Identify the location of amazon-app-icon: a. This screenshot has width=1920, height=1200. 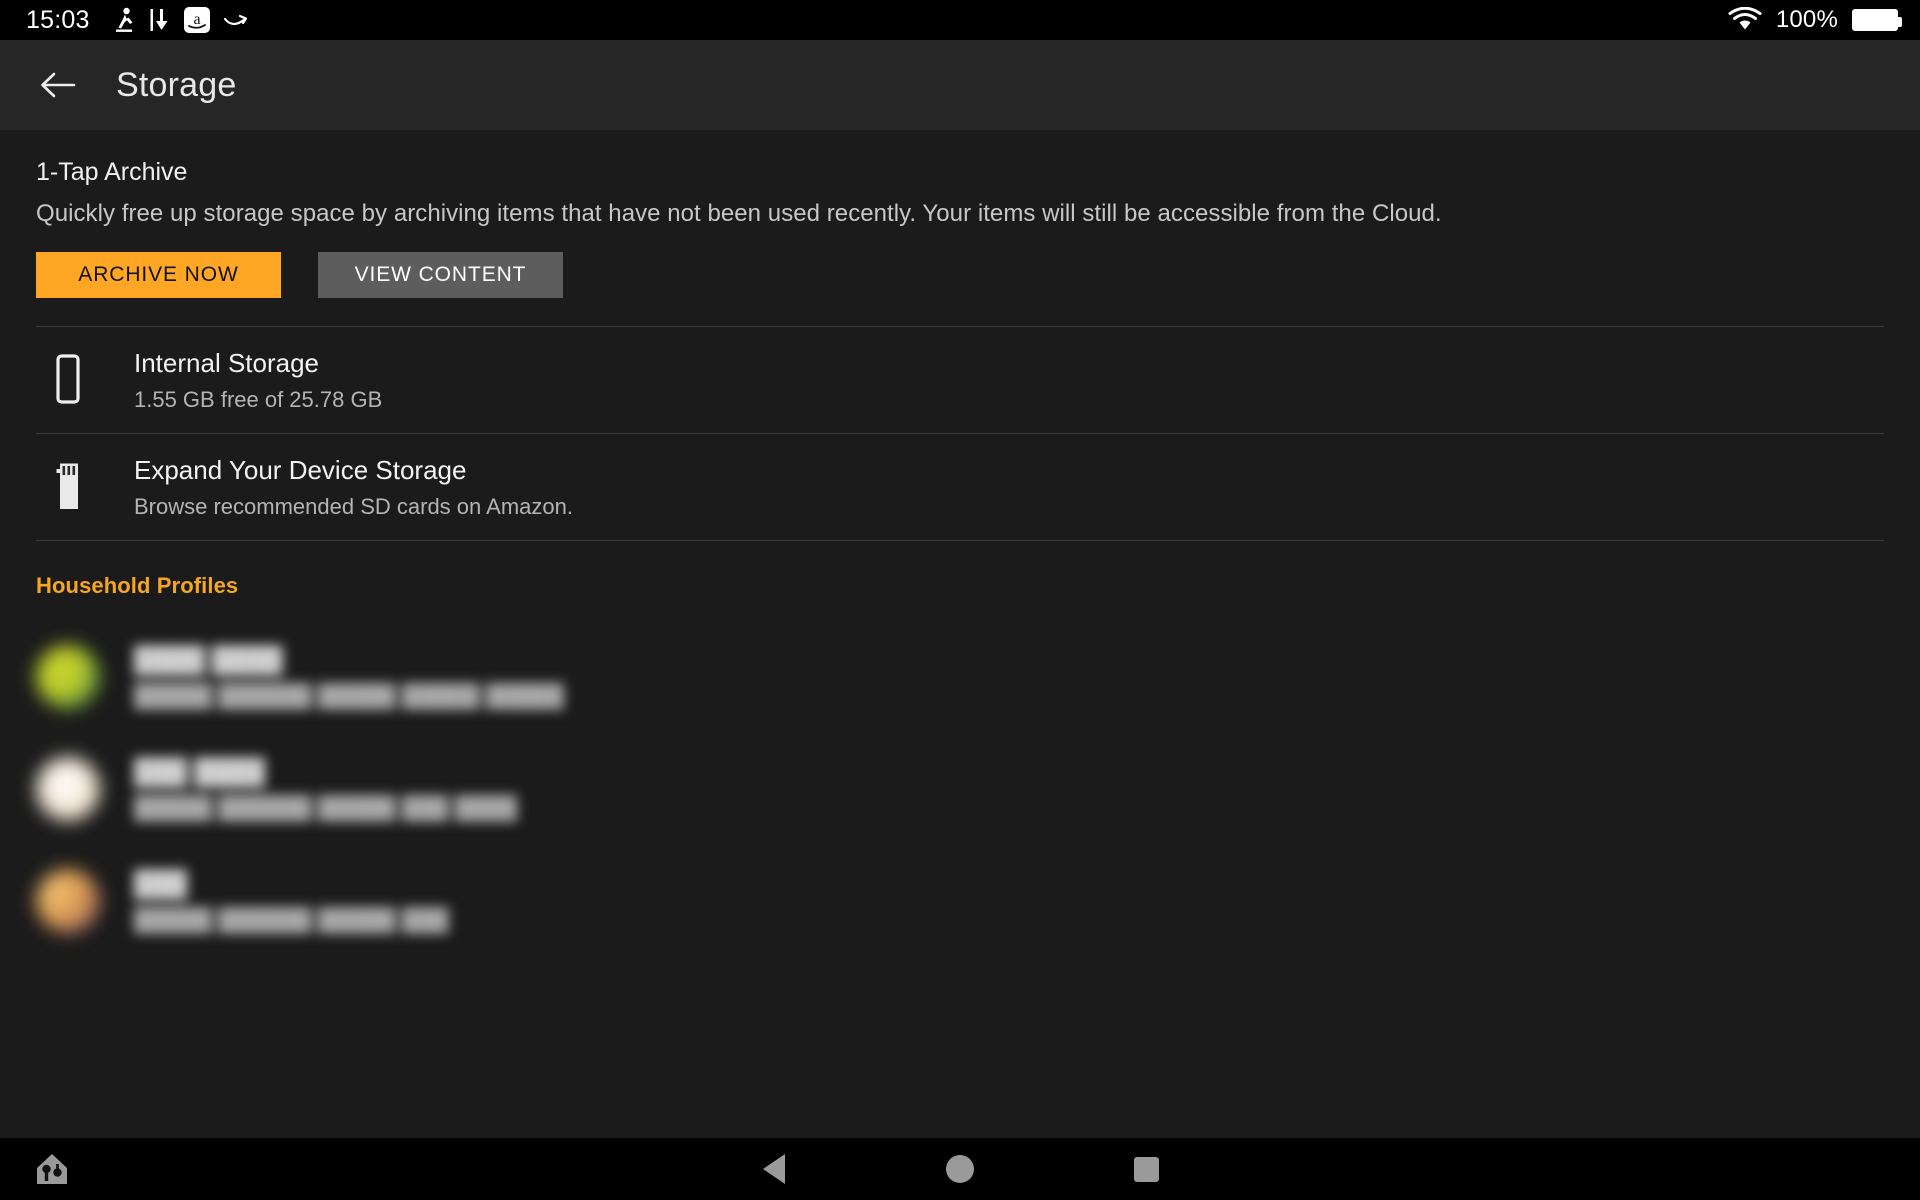
(196, 20).